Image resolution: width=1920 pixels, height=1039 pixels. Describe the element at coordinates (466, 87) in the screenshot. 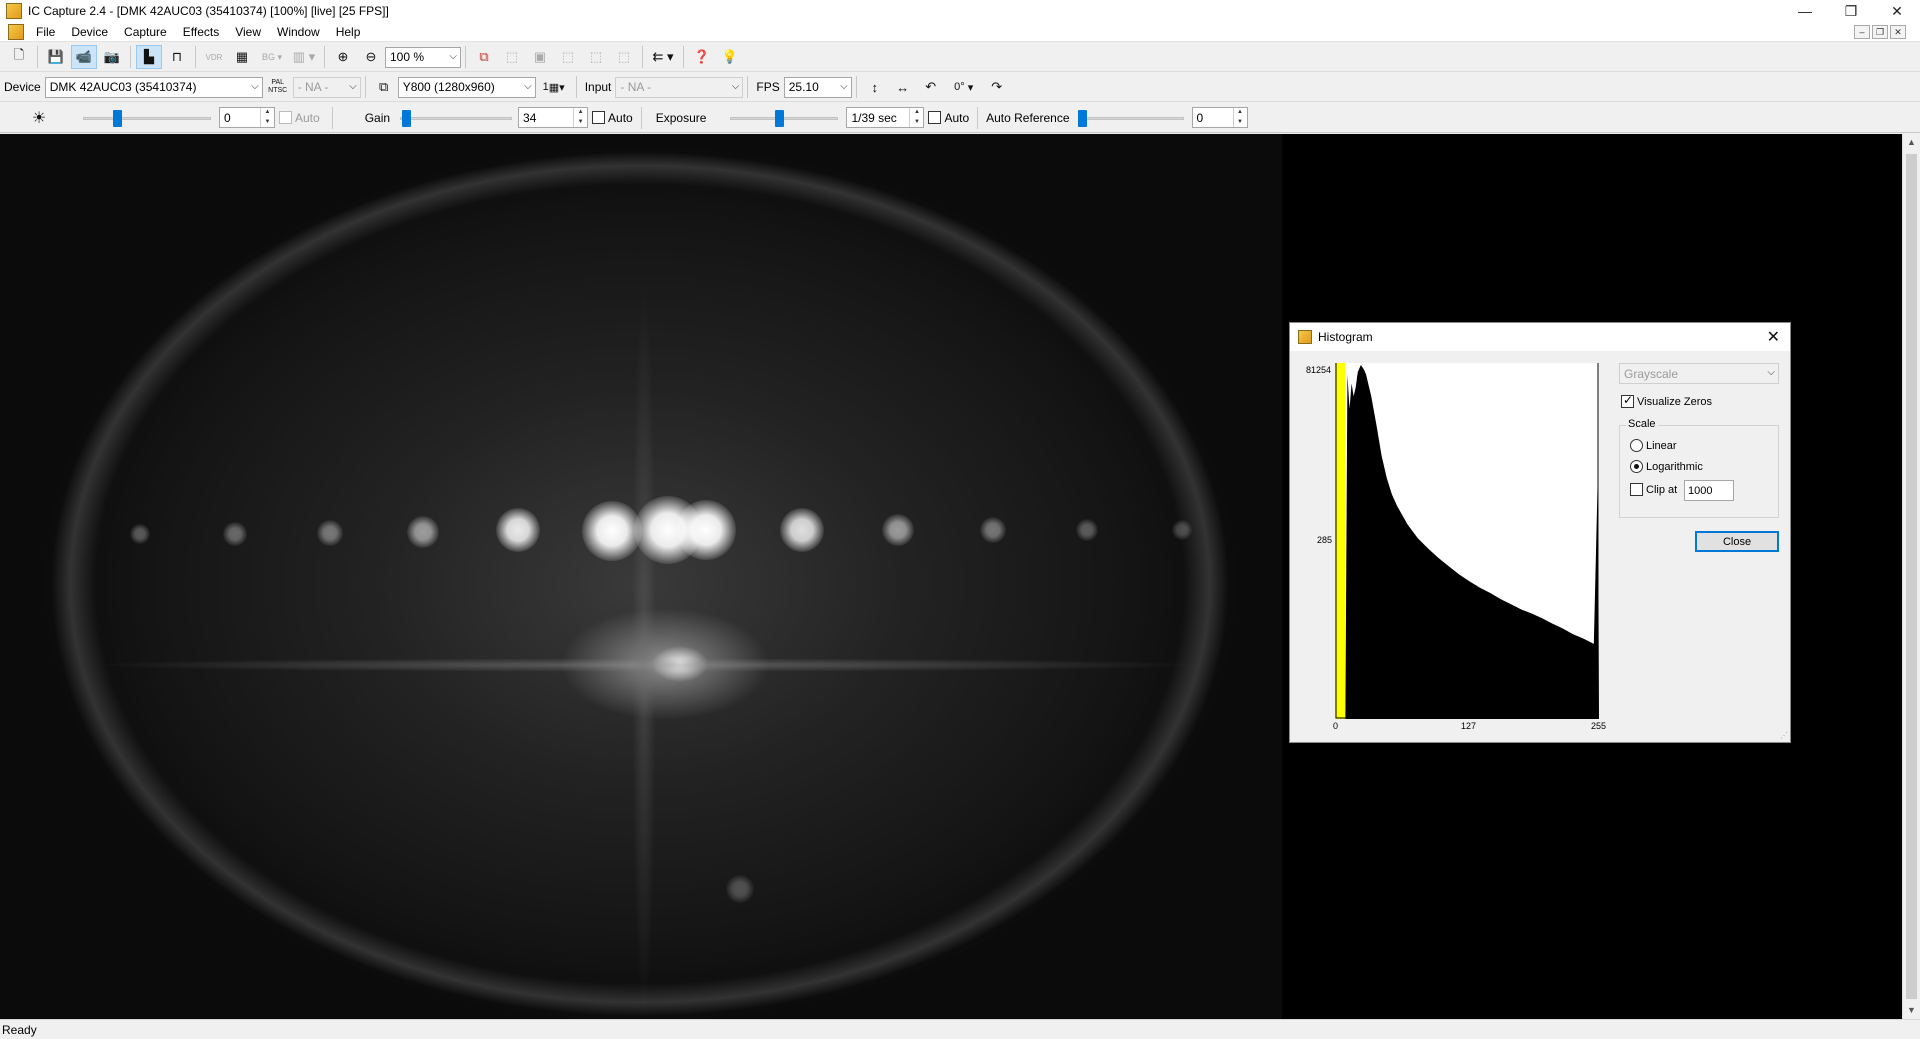

I see `video-format-select: Y800 (1280x960) ⌵` at that location.